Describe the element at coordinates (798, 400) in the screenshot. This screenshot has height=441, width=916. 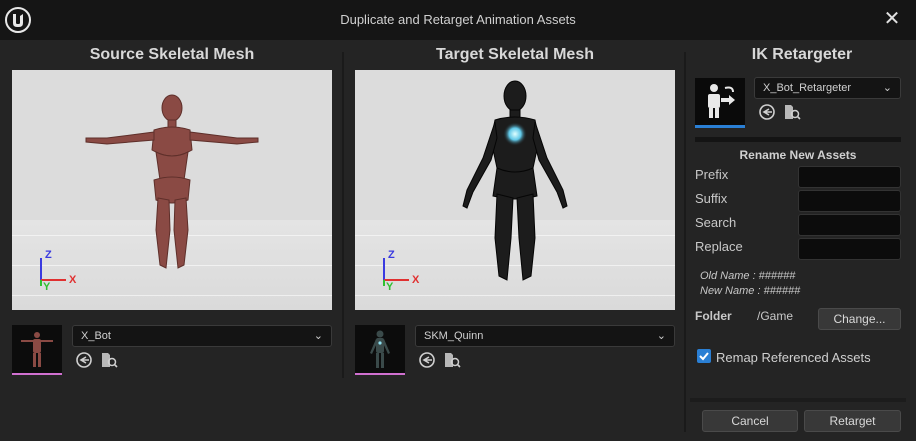
I see `footer-separator` at that location.